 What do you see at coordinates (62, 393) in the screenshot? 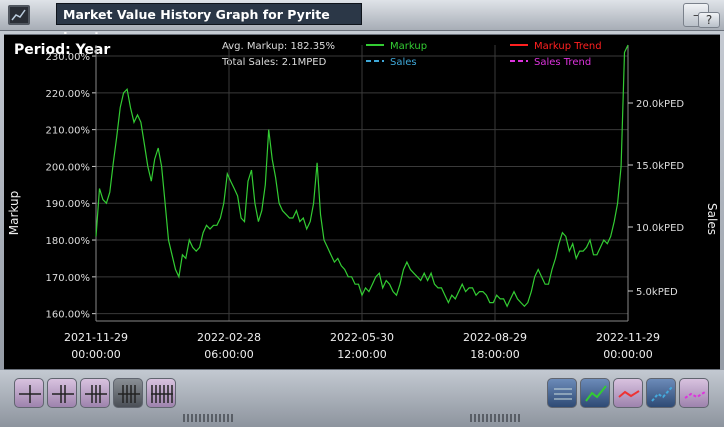
I see `grid-2-icon` at bounding box center [62, 393].